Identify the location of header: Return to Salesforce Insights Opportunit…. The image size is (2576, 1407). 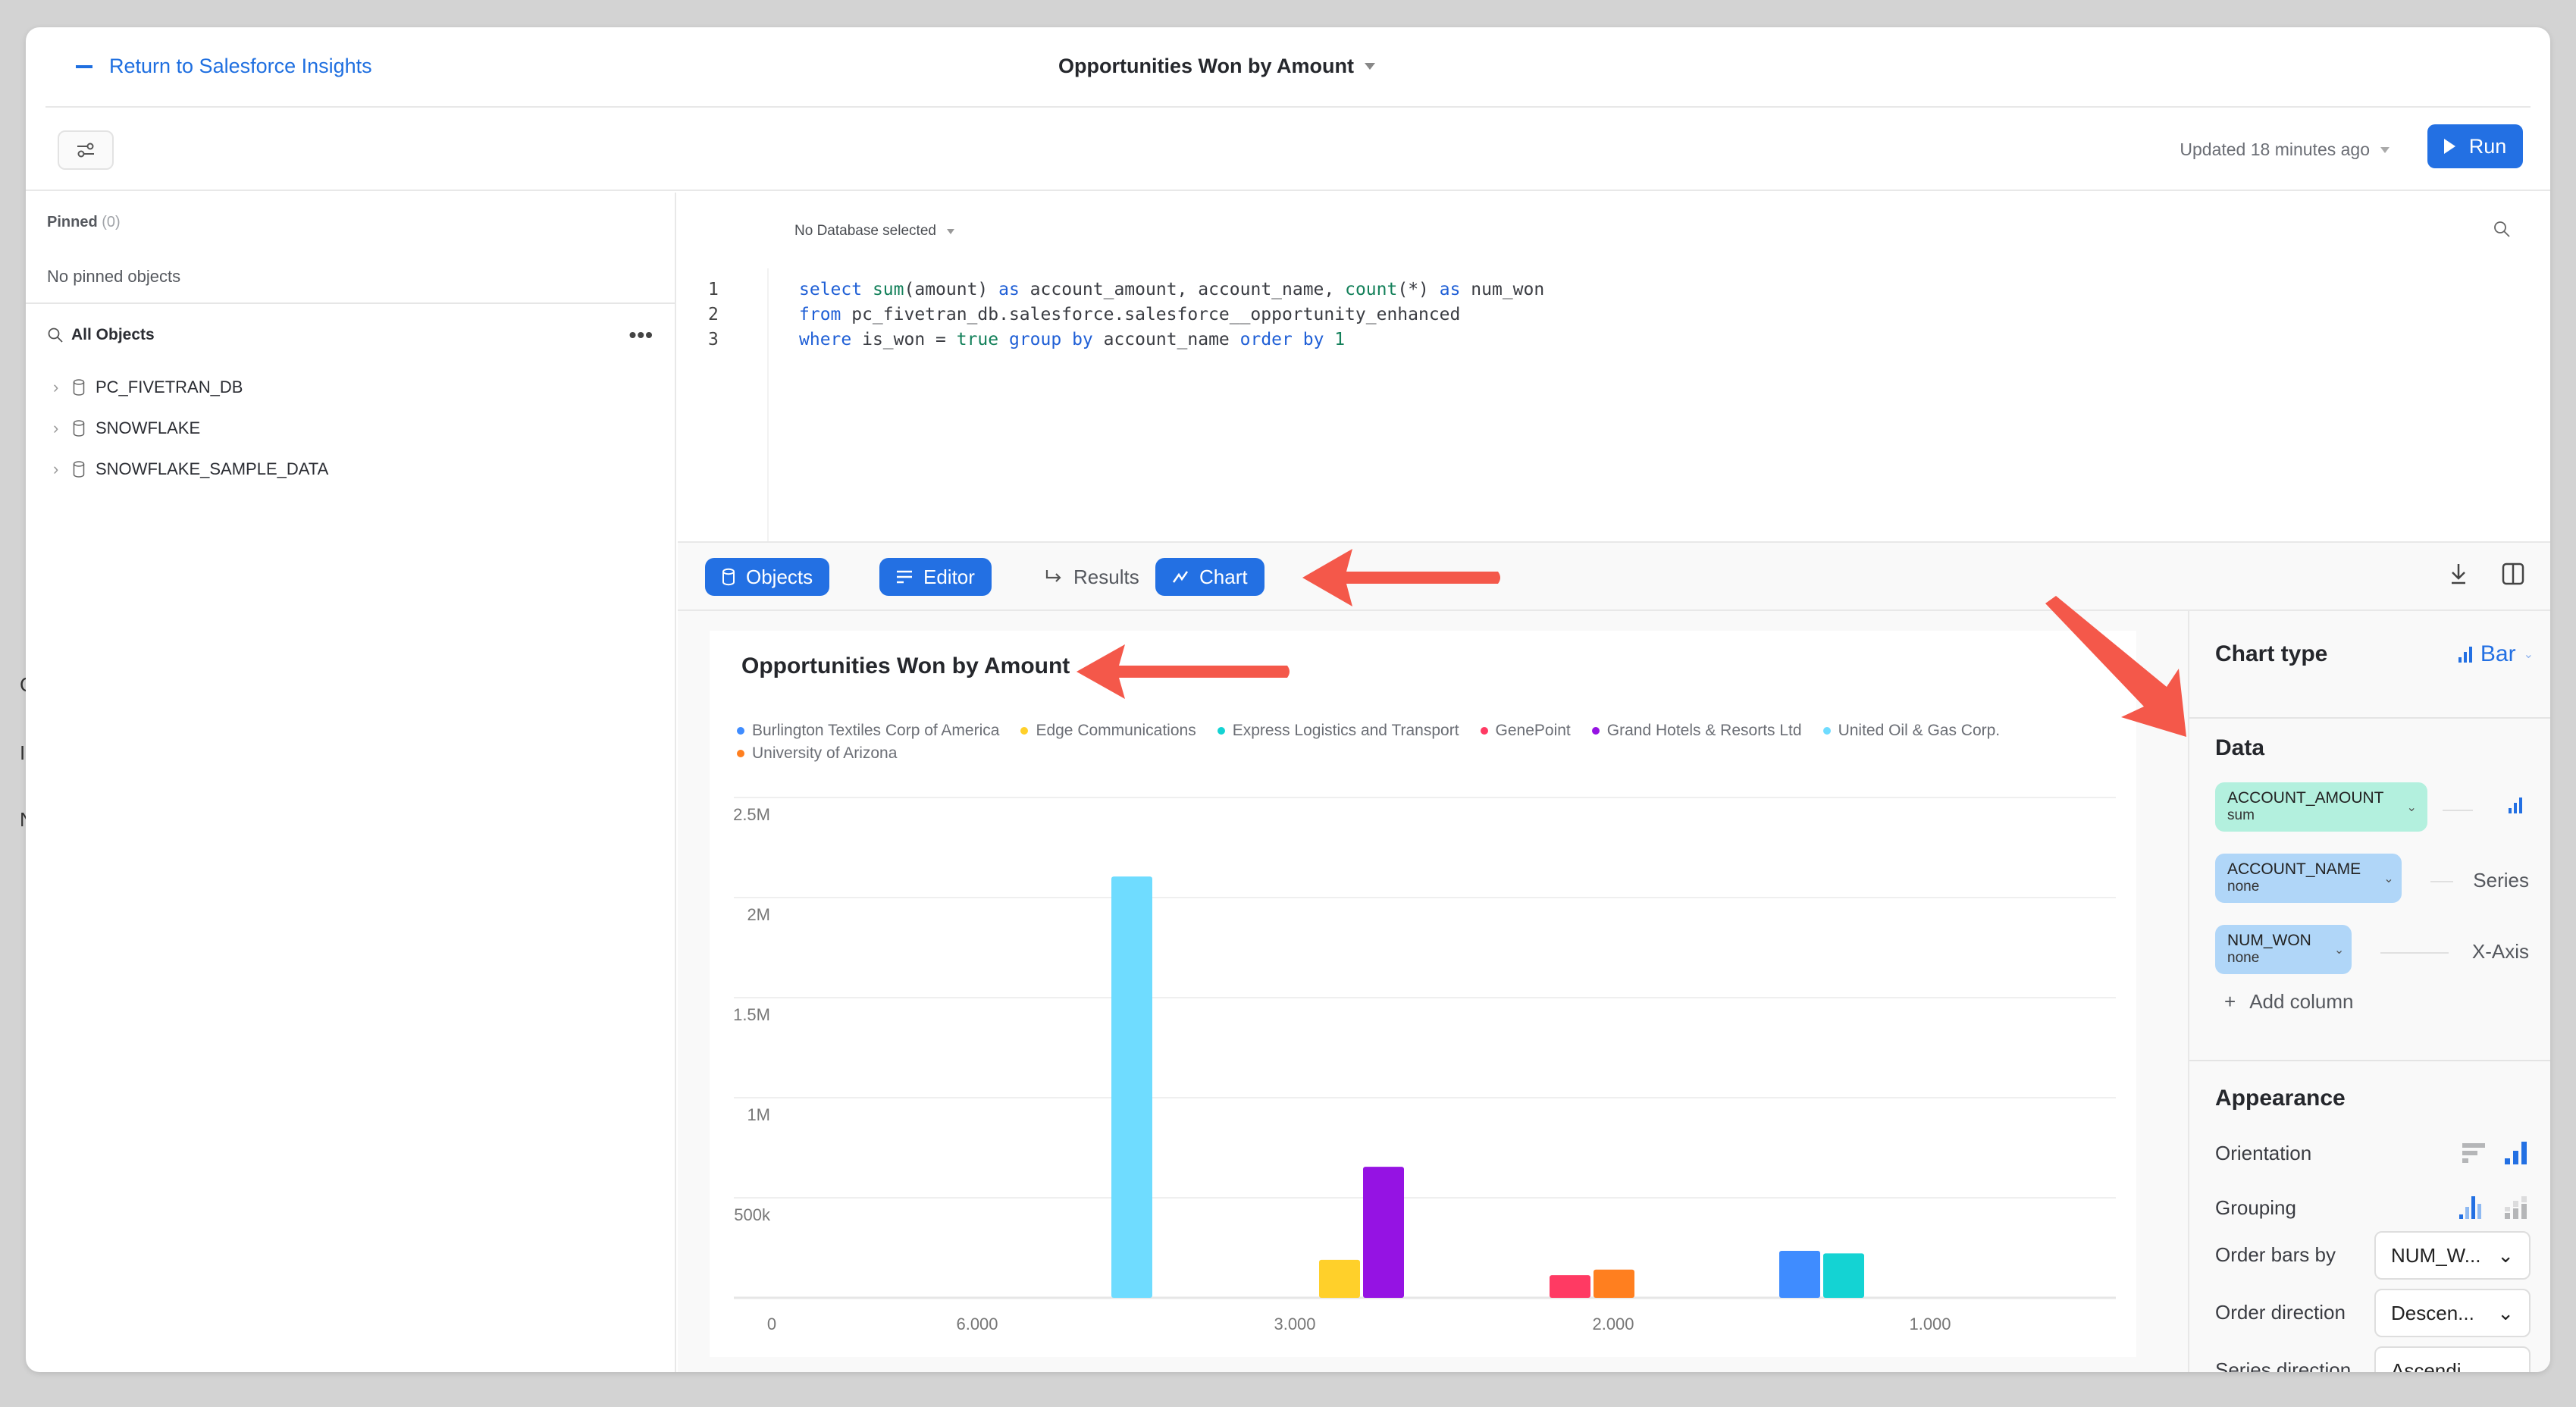
(1288, 67).